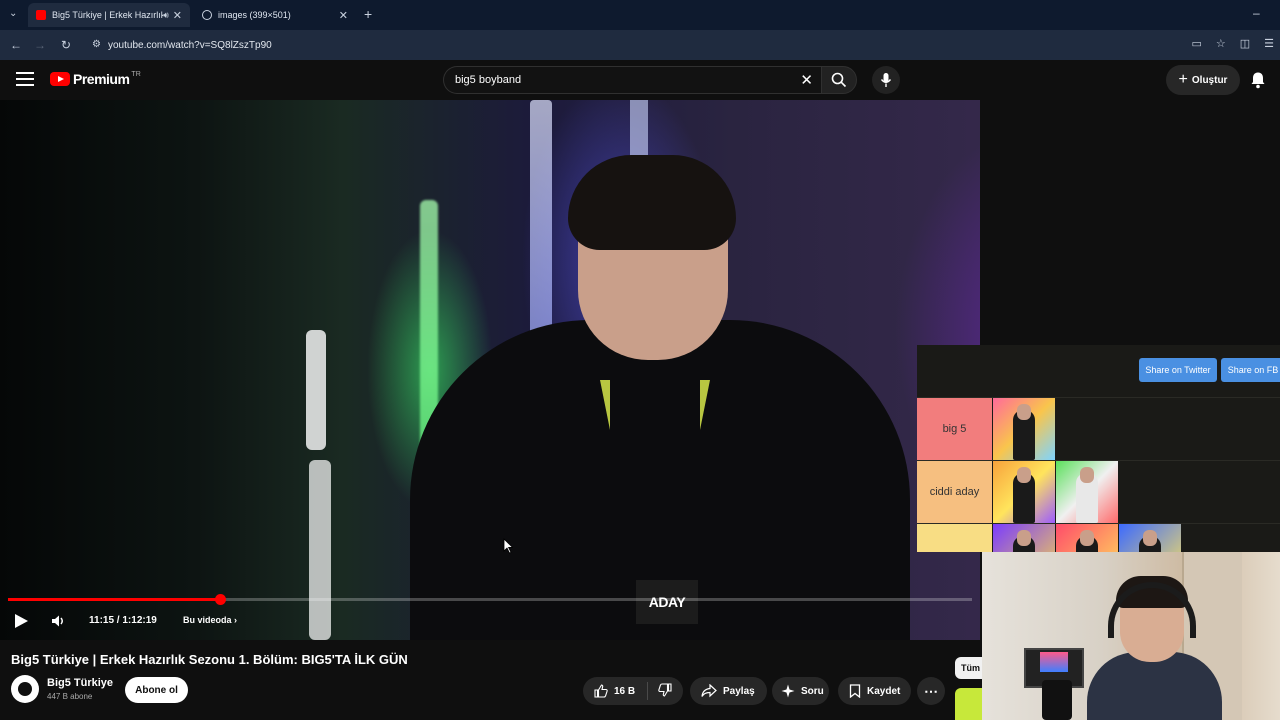 The height and width of the screenshot is (720, 1280). Describe the element at coordinates (1245, 43) in the screenshot. I see `extensions-icon: ◫` at that location.